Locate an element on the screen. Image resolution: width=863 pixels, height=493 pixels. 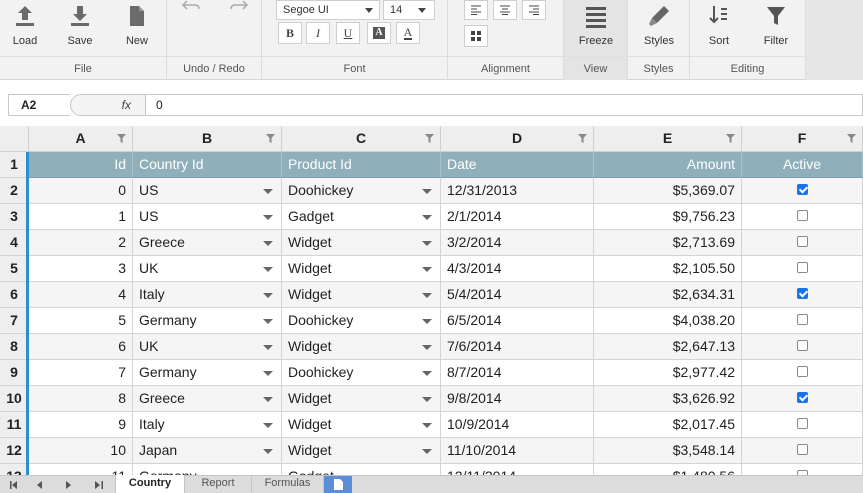
column-header-f: F is located at coordinates (802, 139).